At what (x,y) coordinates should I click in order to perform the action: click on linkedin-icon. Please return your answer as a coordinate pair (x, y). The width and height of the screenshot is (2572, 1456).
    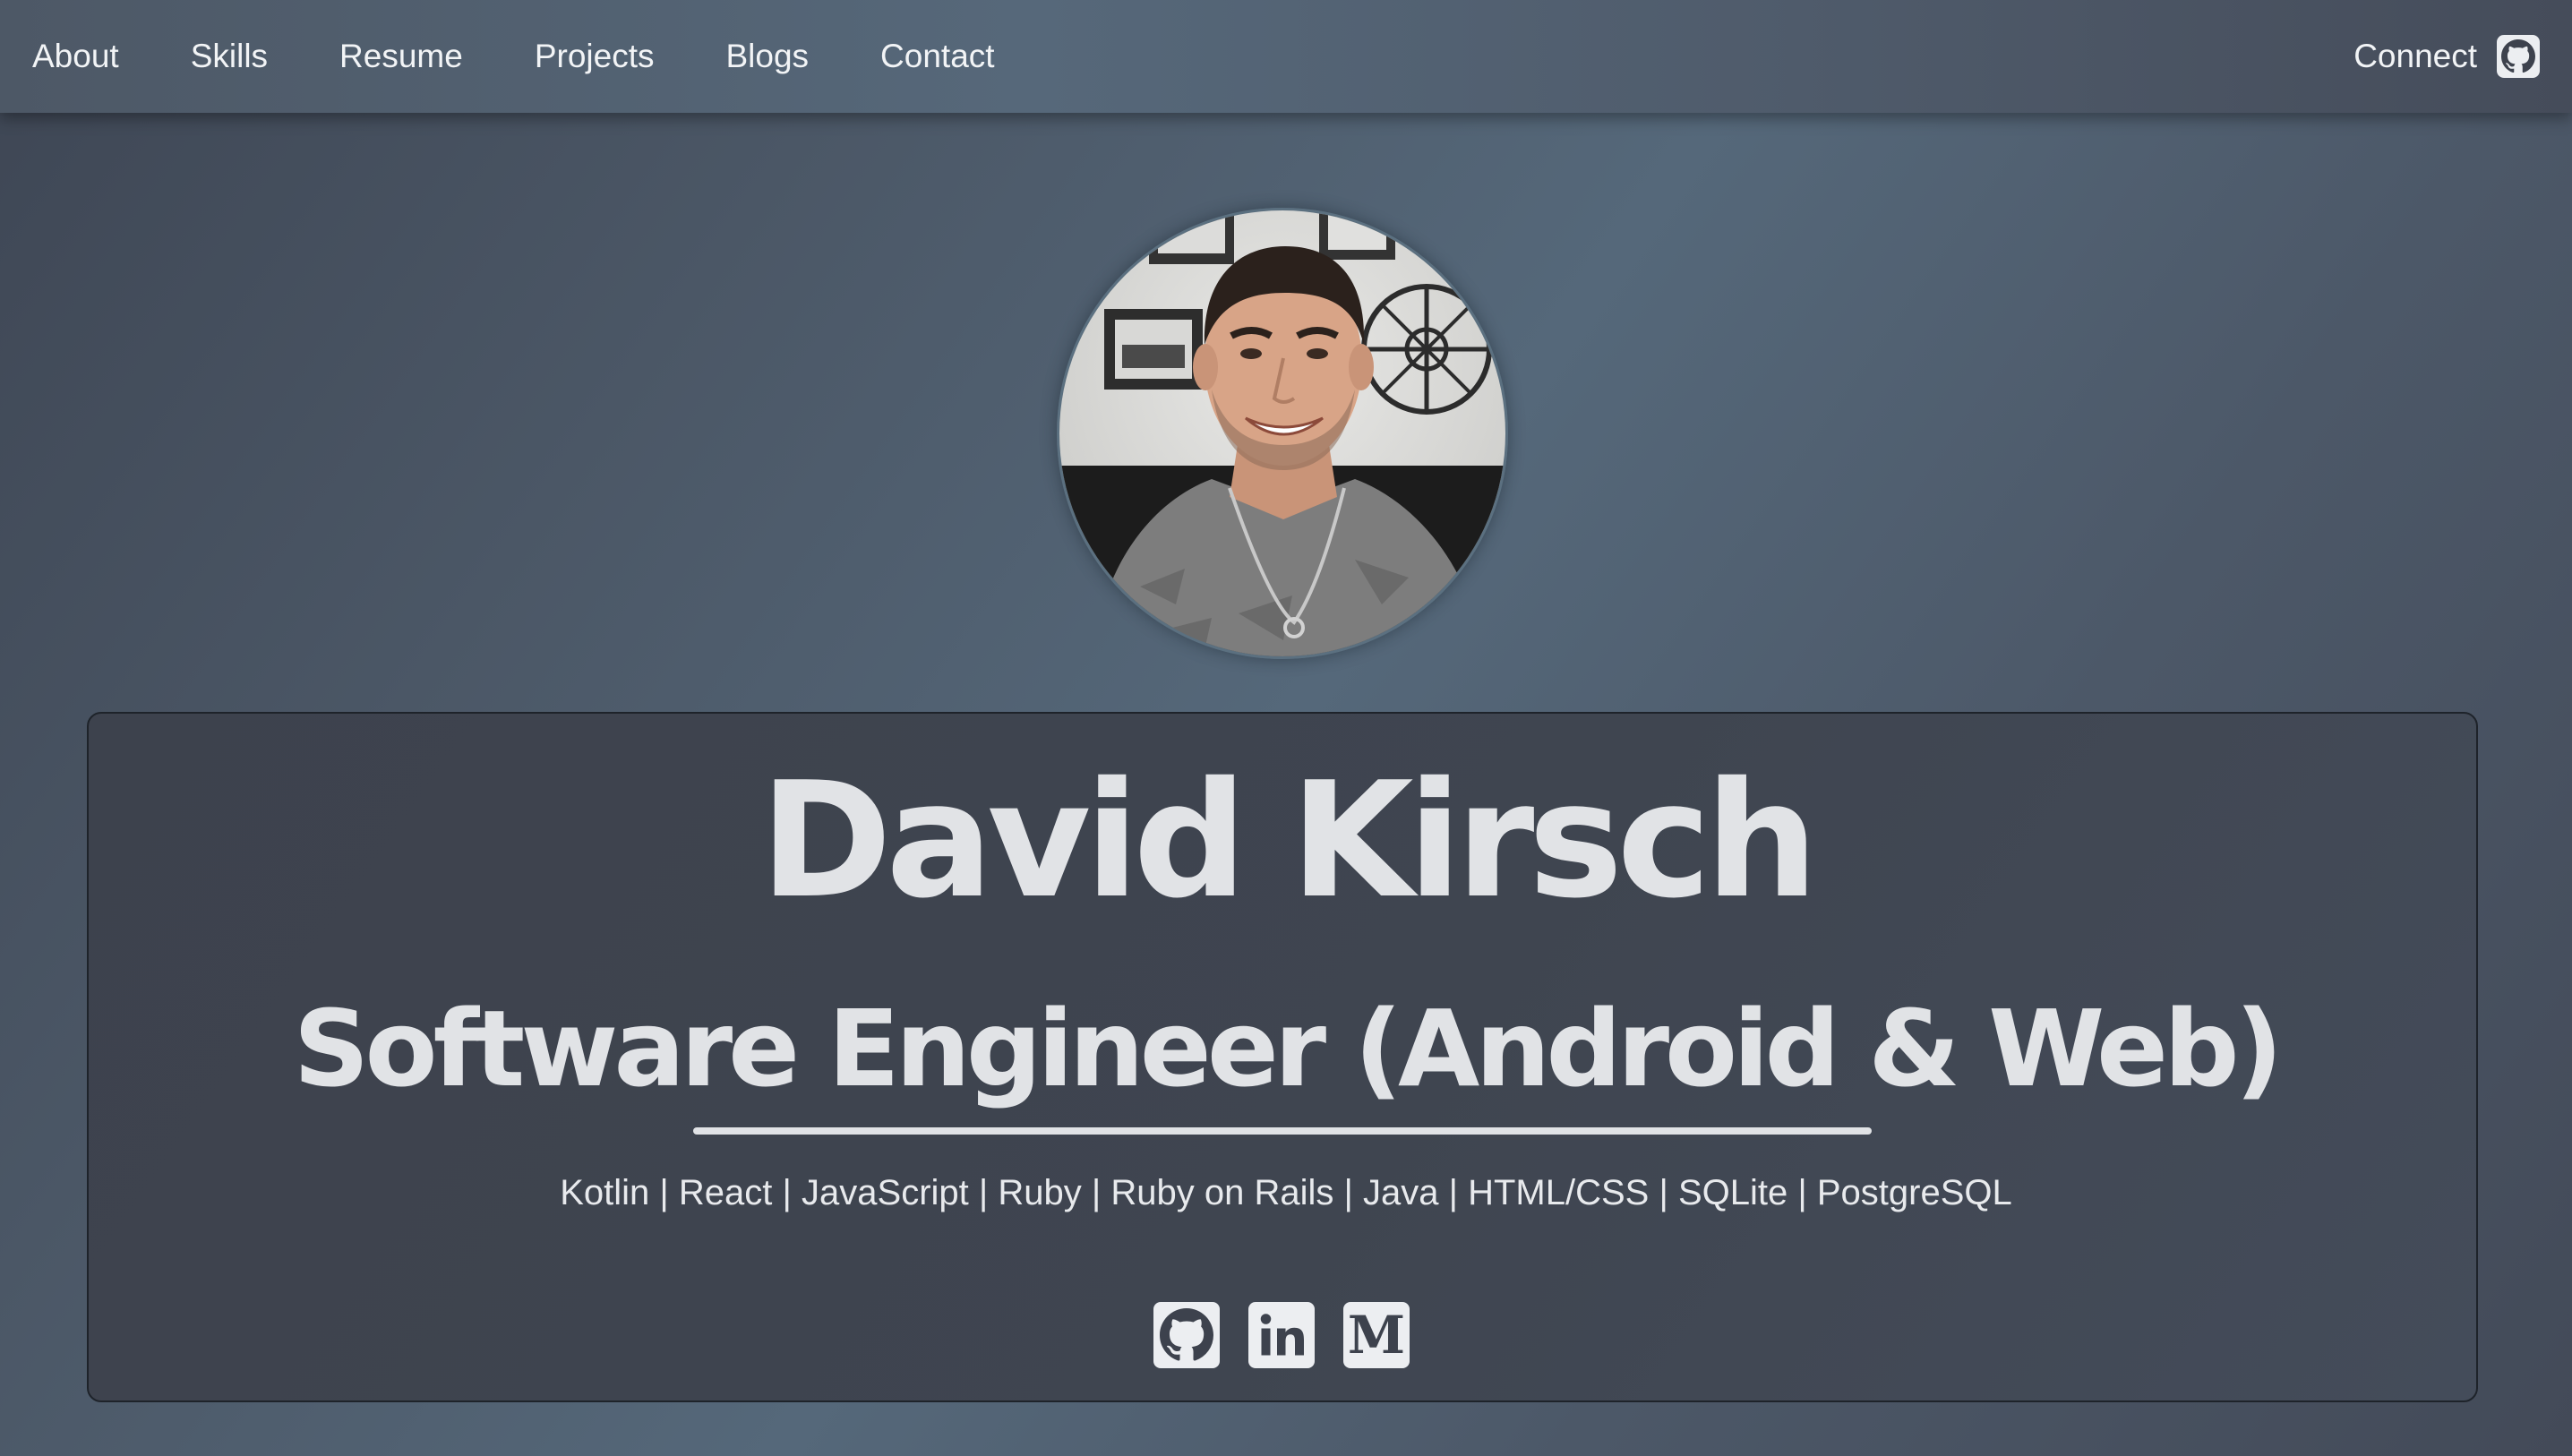
    Looking at the image, I should click on (1282, 1335).